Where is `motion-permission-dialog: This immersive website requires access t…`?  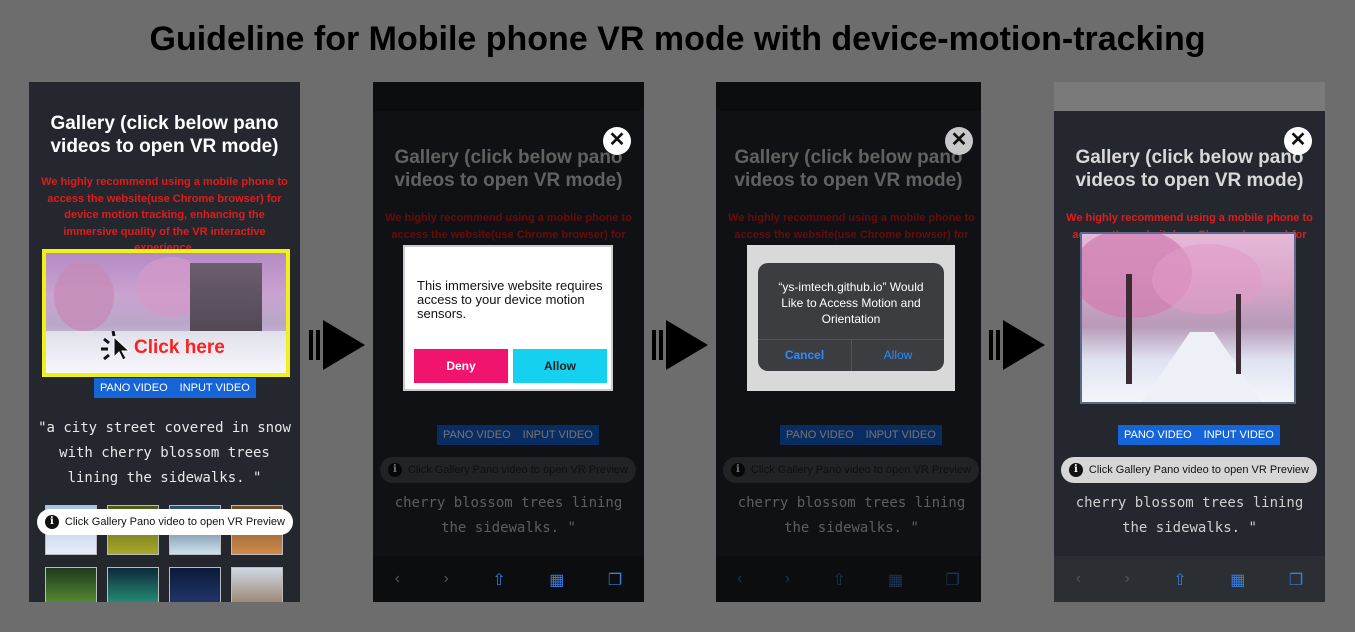 motion-permission-dialog: This immersive website requires access t… is located at coordinates (508, 318).